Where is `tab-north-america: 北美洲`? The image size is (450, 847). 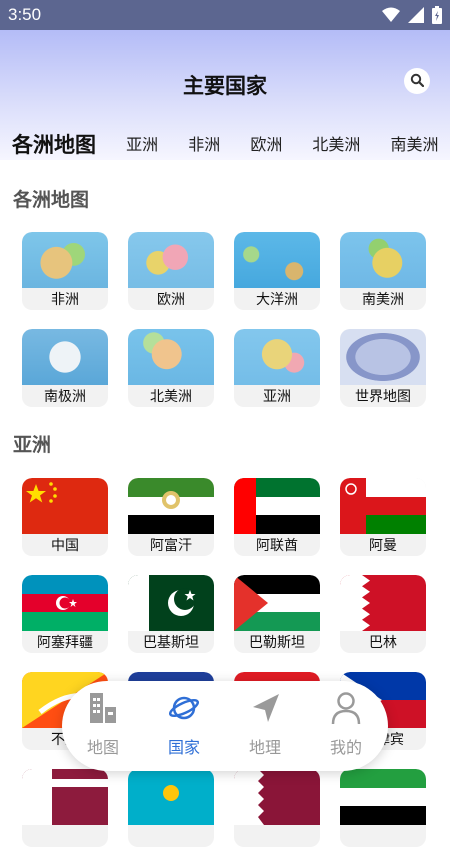 tab-north-america: 北美洲 is located at coordinates (336, 145).